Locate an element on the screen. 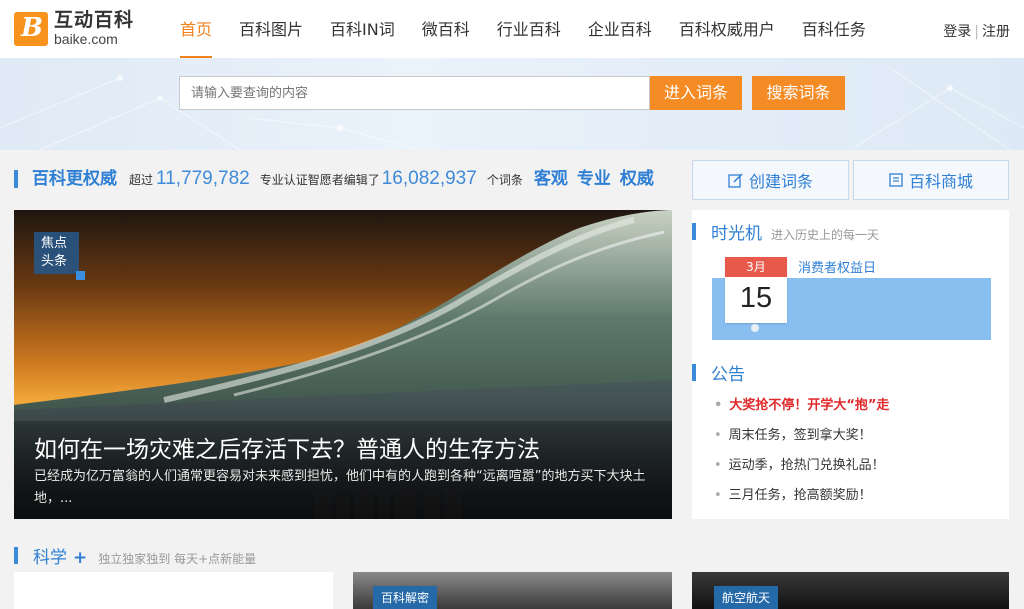 The height and width of the screenshot is (609, 1024). card-tag: 航空航天 is located at coordinates (746, 597).